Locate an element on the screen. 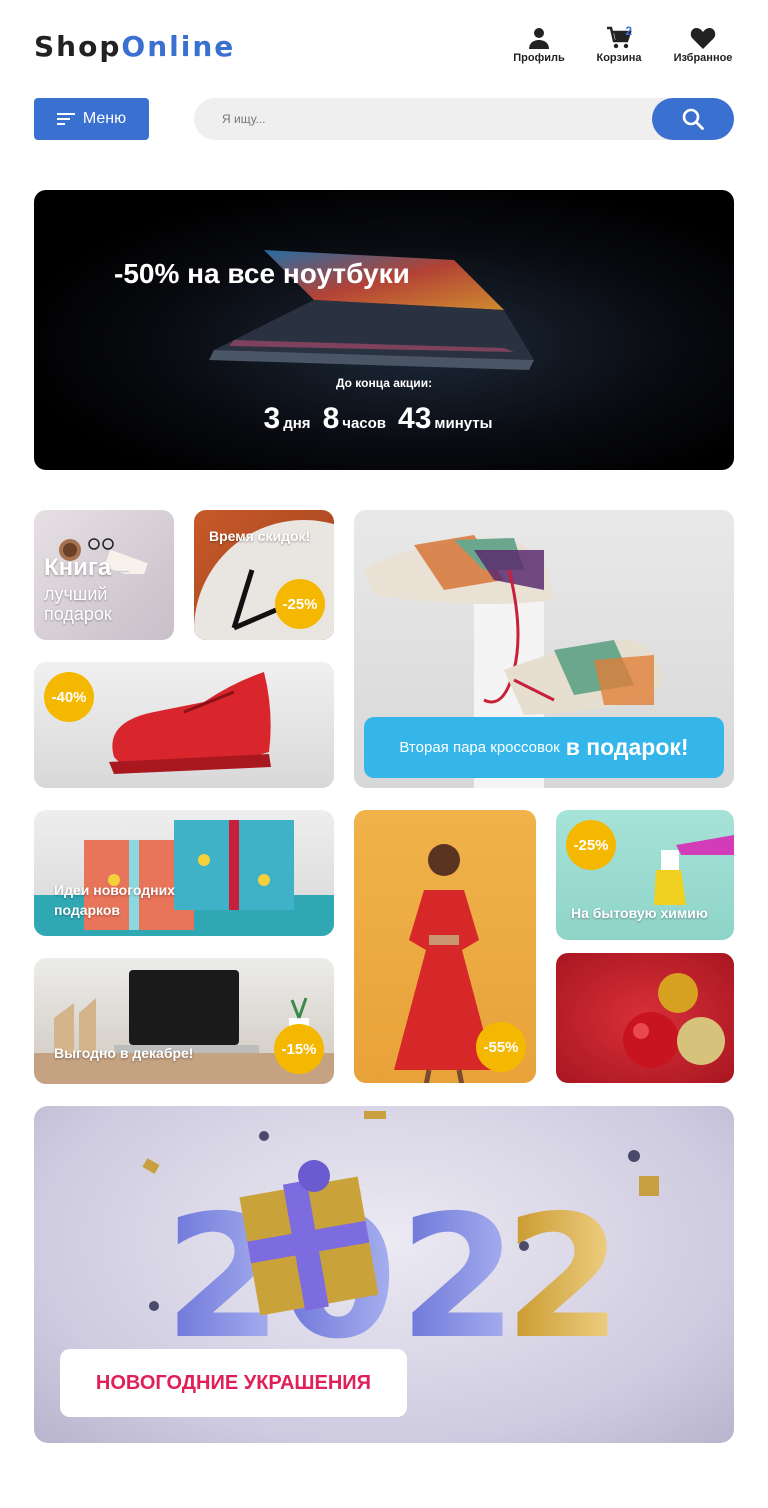 The height and width of the screenshot is (1508, 768). search-bar is located at coordinates (464, 119).